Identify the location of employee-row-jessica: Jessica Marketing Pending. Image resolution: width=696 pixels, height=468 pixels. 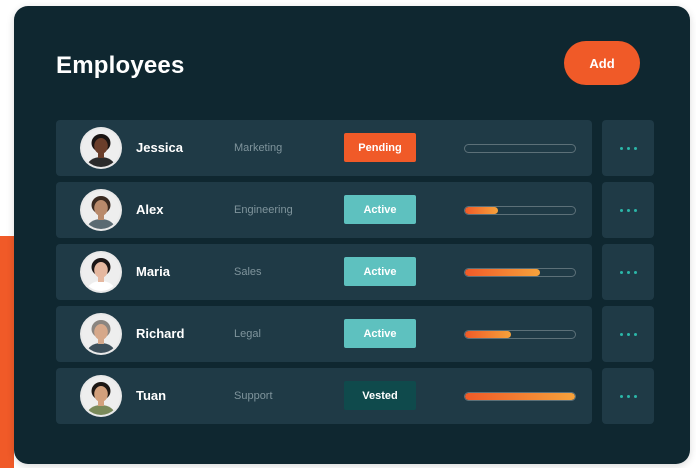
(355, 148).